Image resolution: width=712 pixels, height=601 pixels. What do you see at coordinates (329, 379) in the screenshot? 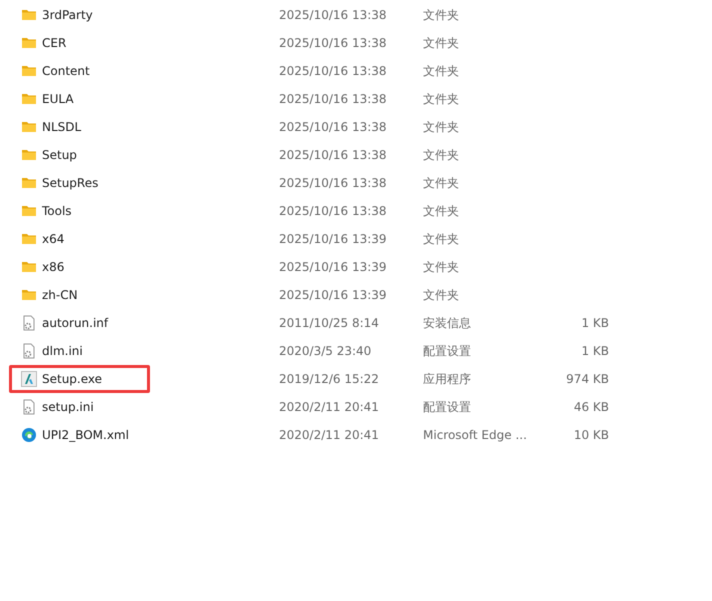
I see `modified-date: 2019/12/6 15:22` at bounding box center [329, 379].